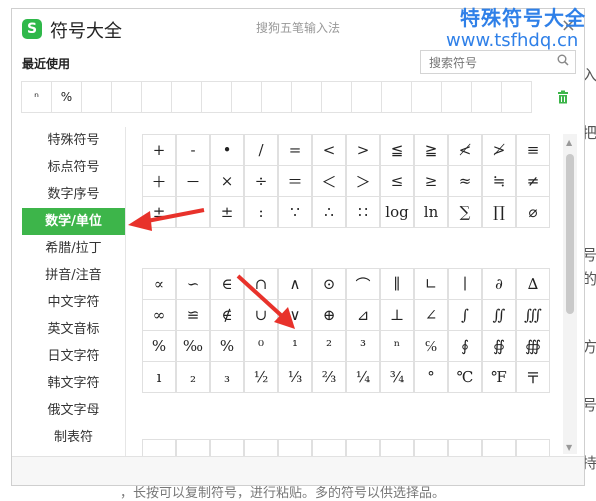 This screenshot has height=501, width=596. What do you see at coordinates (166, 219) in the screenshot?
I see `arrow-to-category` at bounding box center [166, 219].